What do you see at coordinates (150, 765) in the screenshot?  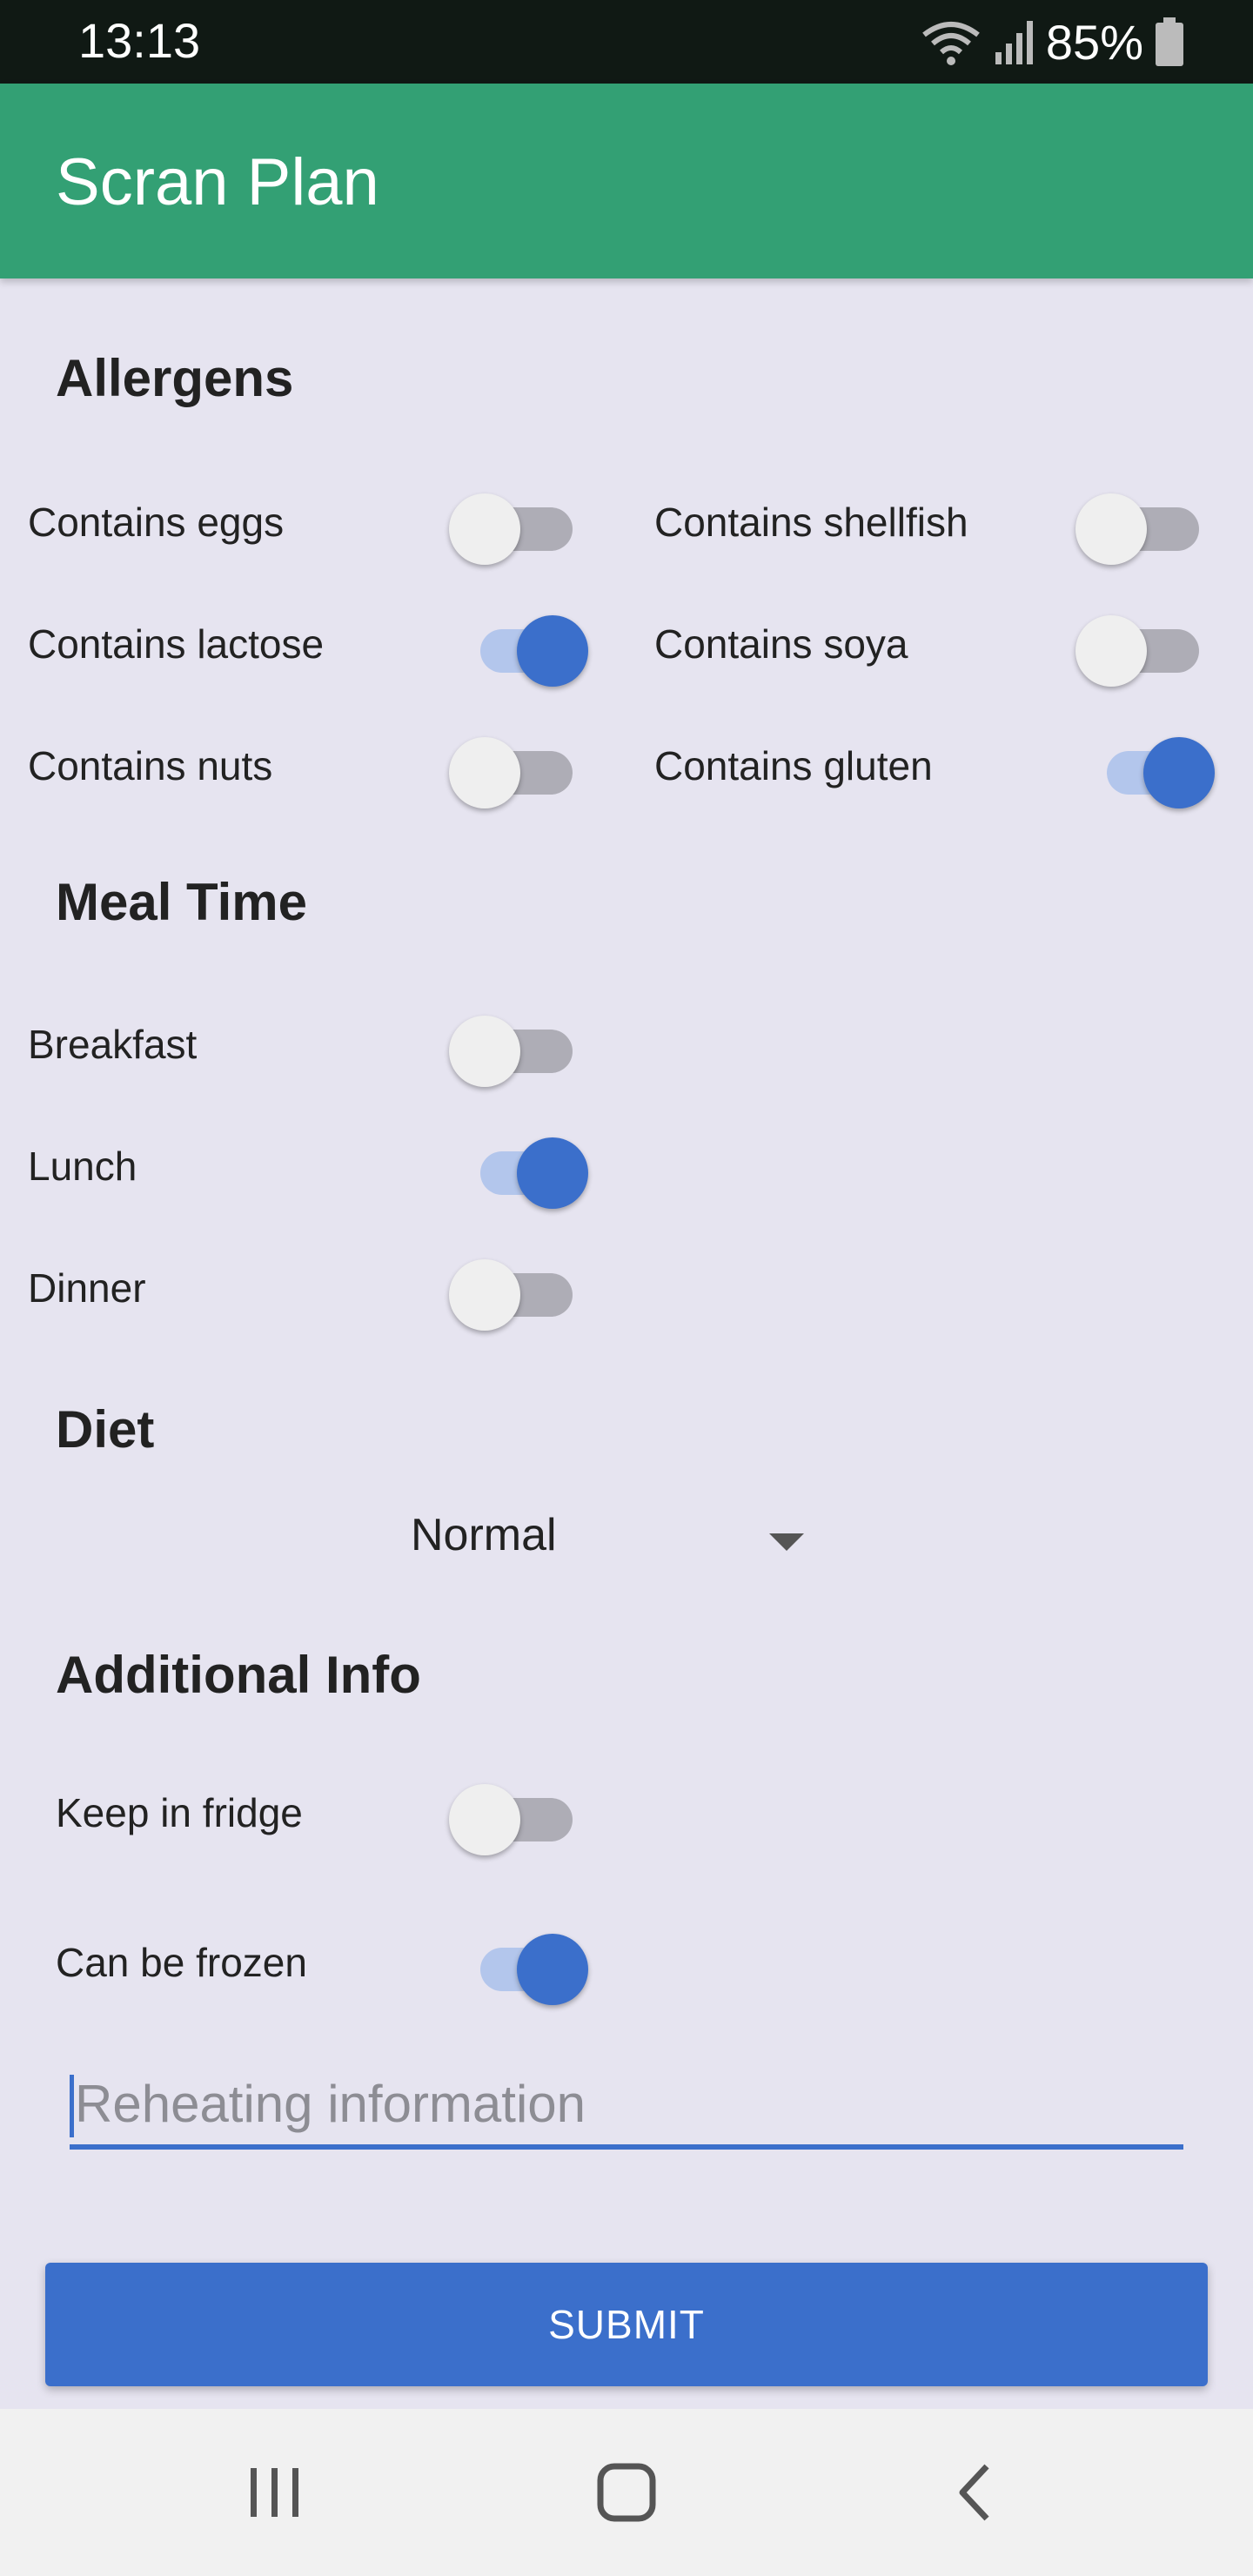 I see `allergen-label: Contains nuts` at bounding box center [150, 765].